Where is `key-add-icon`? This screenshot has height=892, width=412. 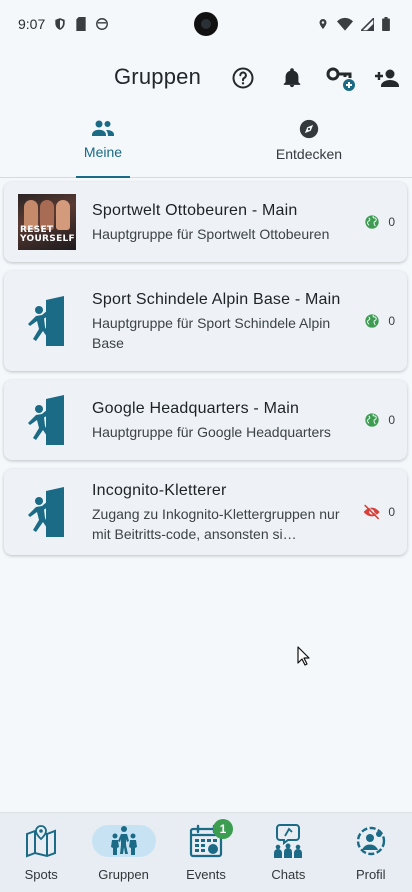
key-add-icon is located at coordinates (340, 79).